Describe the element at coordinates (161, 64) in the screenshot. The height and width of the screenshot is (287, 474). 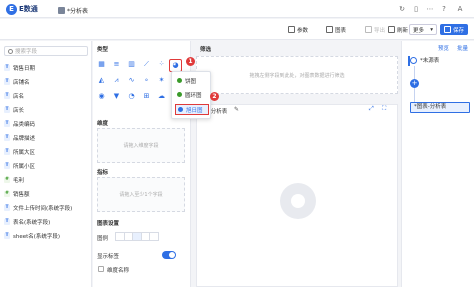
I see `scatter-chart-icon: ⁘` at that location.